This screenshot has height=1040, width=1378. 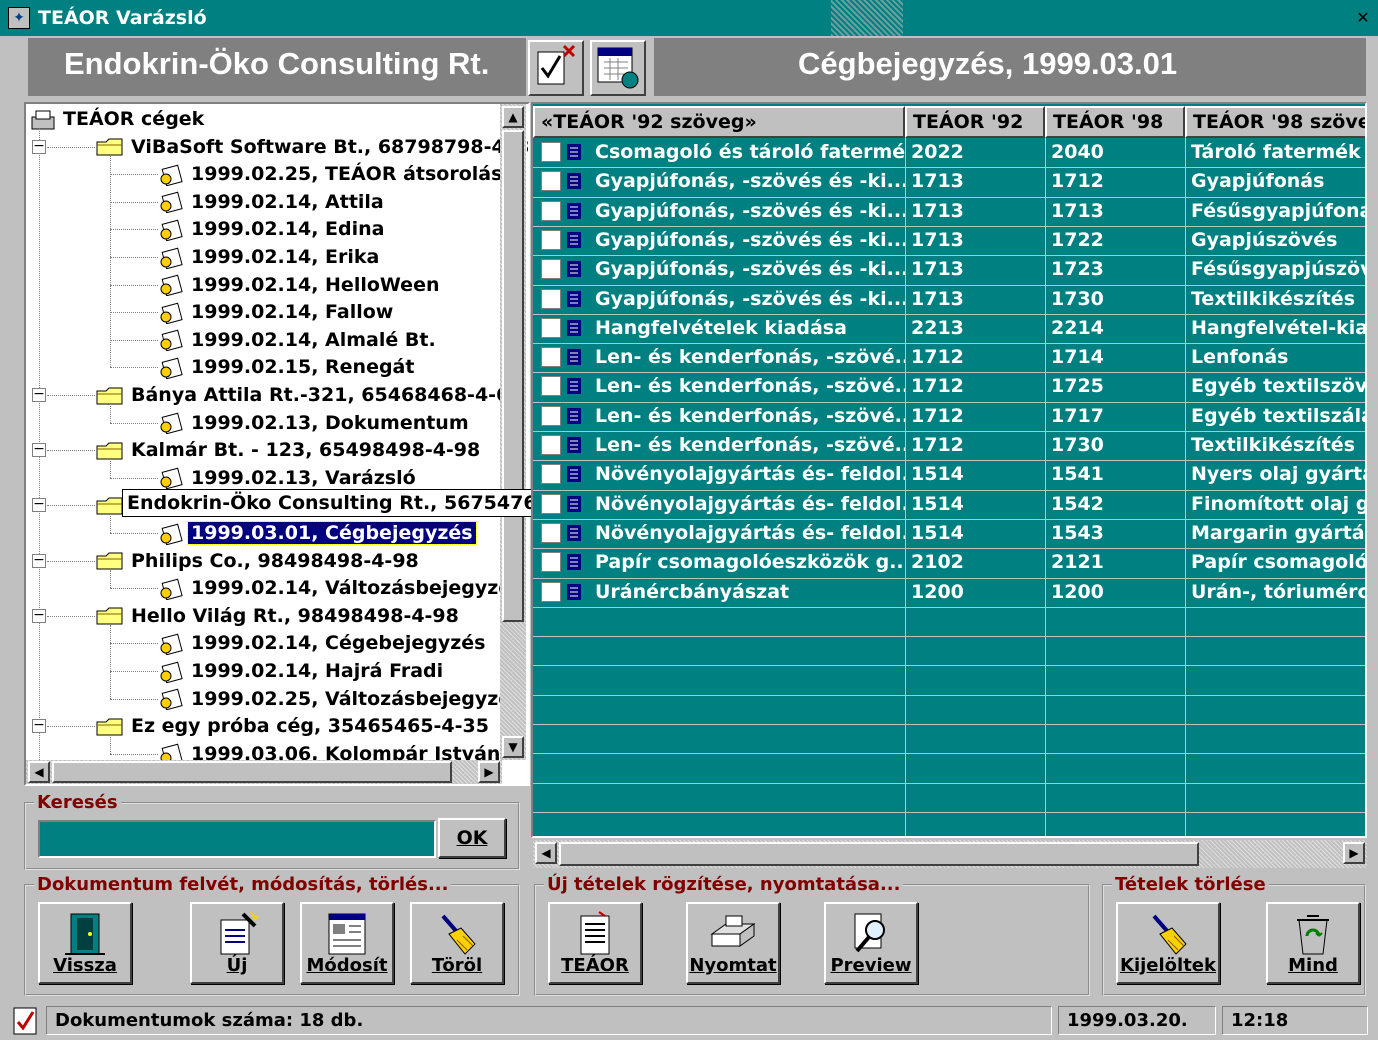 I want to click on broom-icon, so click(x=458, y=934).